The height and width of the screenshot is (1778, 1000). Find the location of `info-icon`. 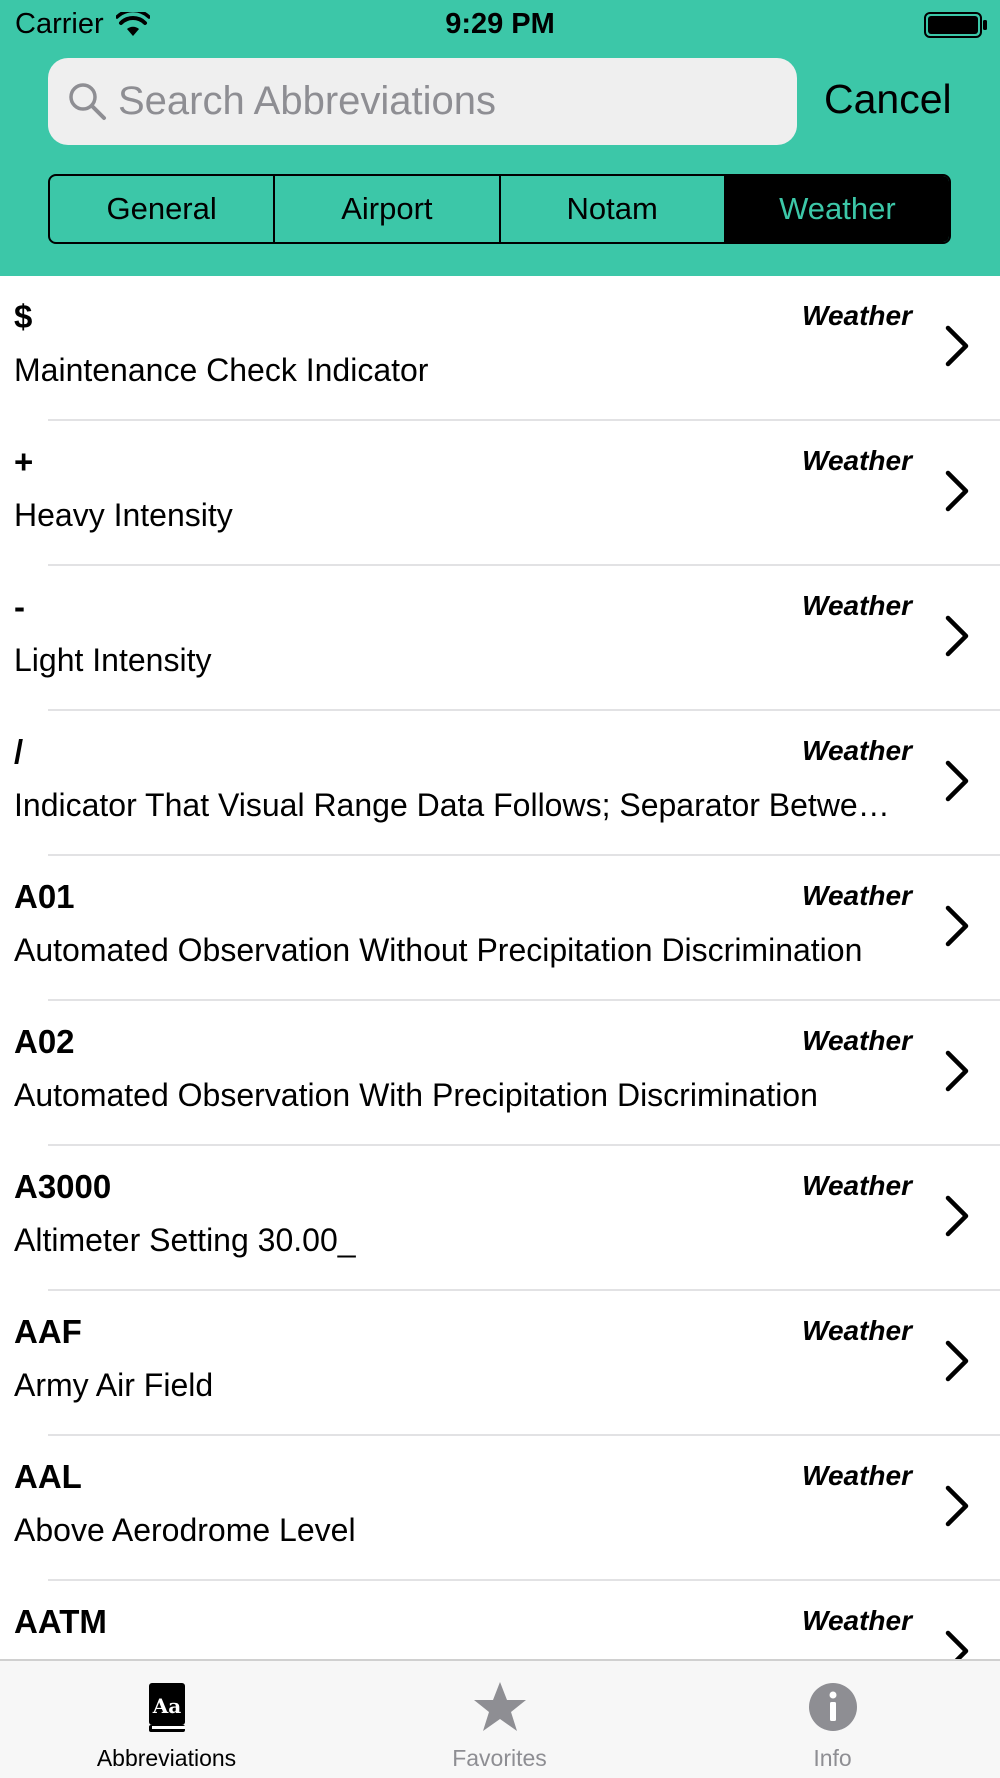

info-icon is located at coordinates (832, 1707).